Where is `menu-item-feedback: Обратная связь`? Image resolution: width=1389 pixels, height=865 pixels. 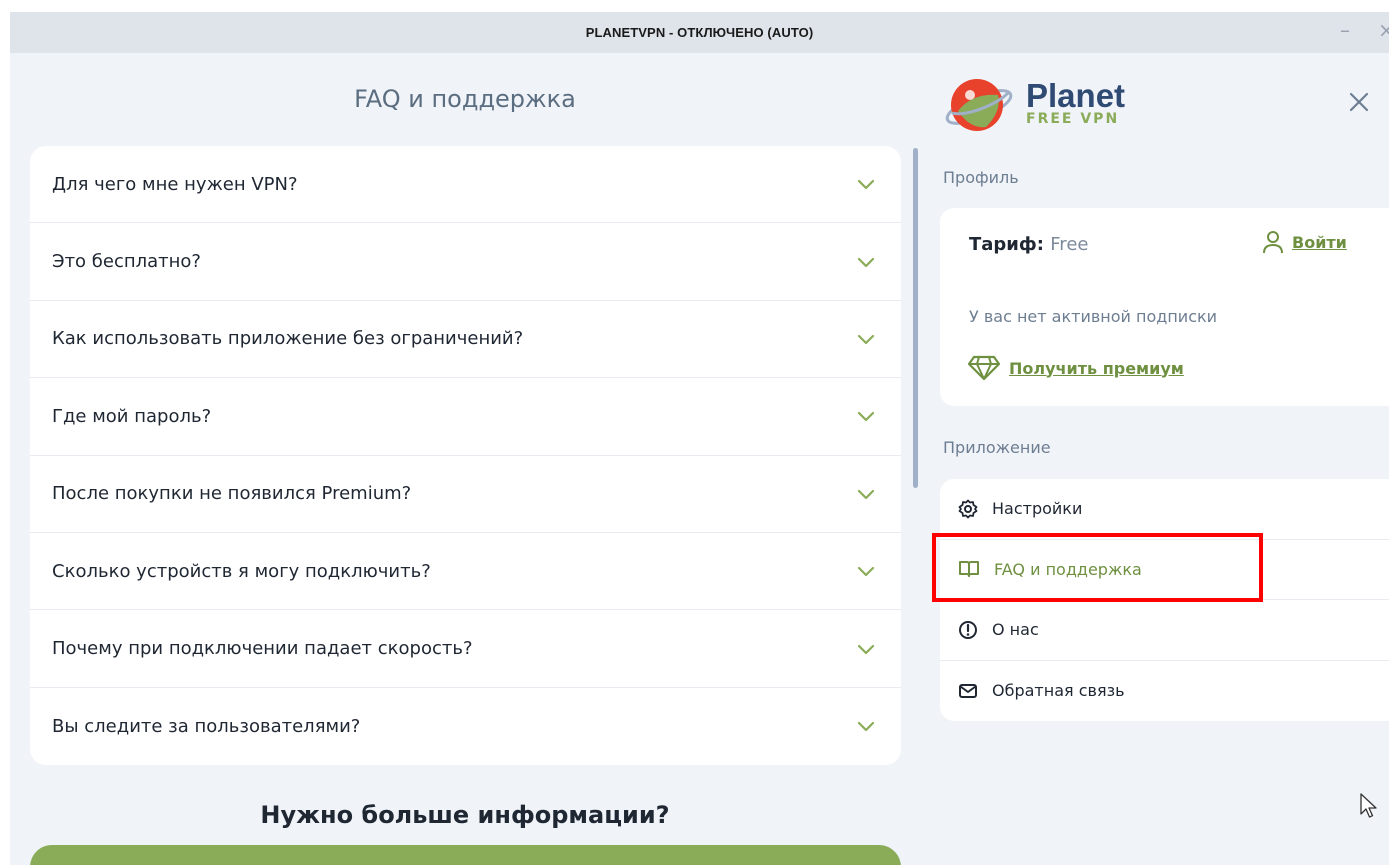 menu-item-feedback: Обратная связь is located at coordinates (1164, 691).